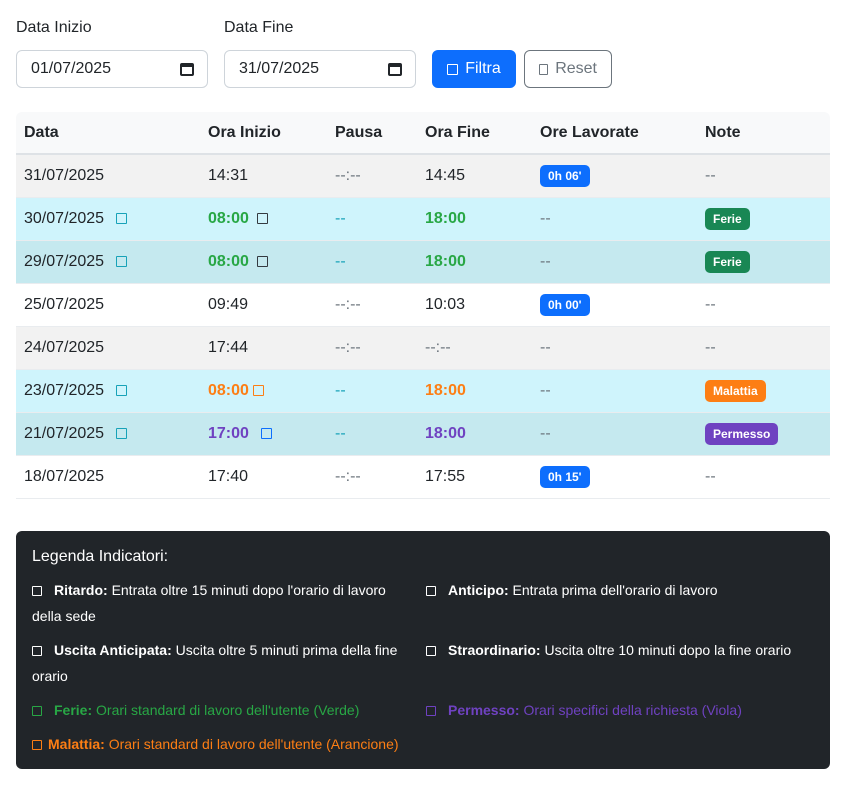 Image resolution: width=846 pixels, height=785 pixels. Describe the element at coordinates (474, 133) in the screenshot. I see `header-ora-fine: Ora Fine` at that location.